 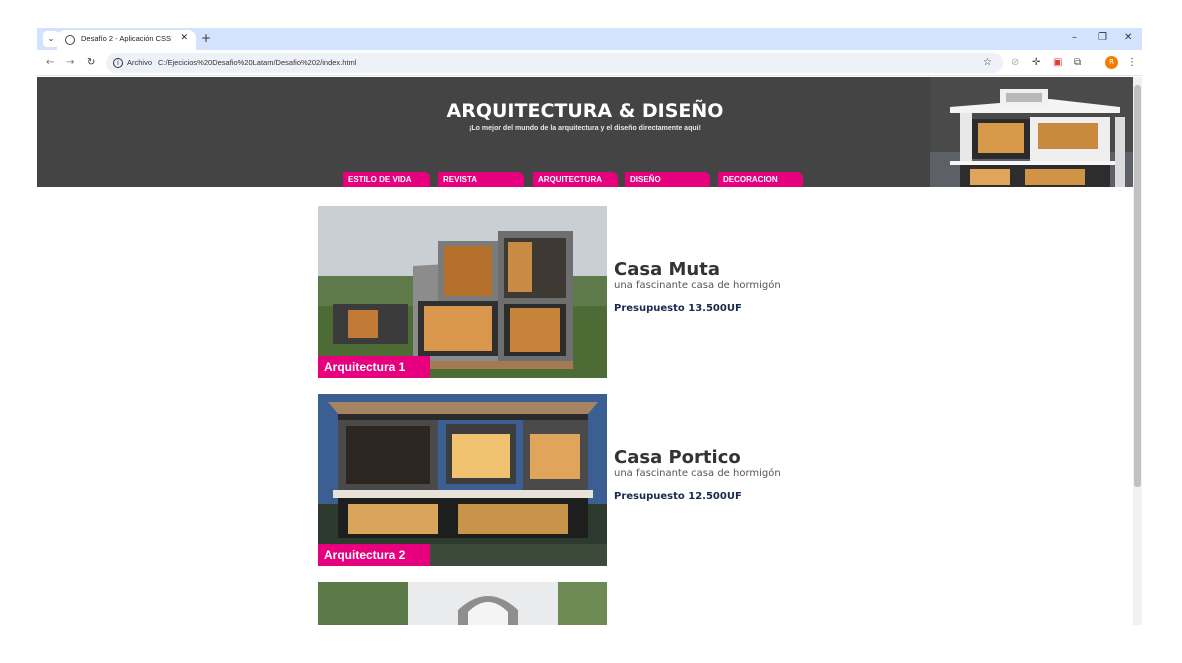 I want to click on minimize-icon: –, so click(x=1074, y=37).